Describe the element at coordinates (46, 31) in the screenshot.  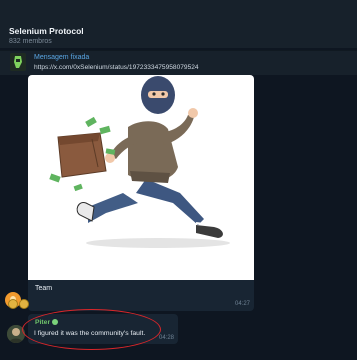
I see `chat-title: Selenium Protocol` at that location.